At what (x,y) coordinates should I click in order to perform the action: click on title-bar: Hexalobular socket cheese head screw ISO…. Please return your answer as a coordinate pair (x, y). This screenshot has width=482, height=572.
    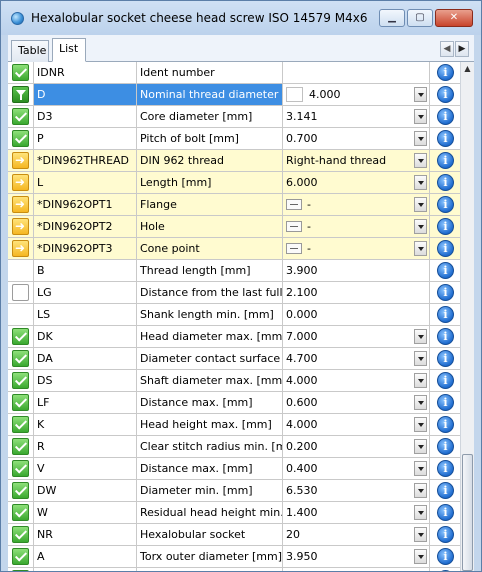
    Looking at the image, I should click on (241, 18).